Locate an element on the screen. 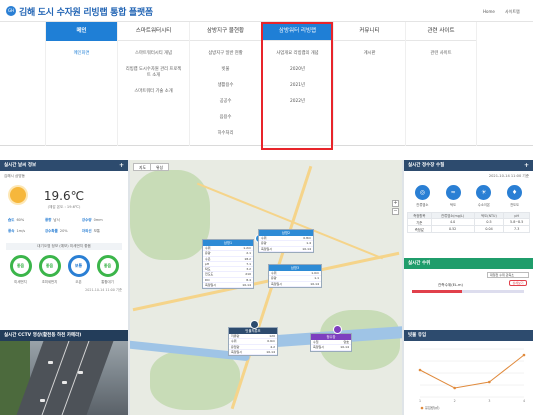 The height and width of the screenshot is (415, 533). detail-button: 상세보기 is located at coordinates (518, 283).